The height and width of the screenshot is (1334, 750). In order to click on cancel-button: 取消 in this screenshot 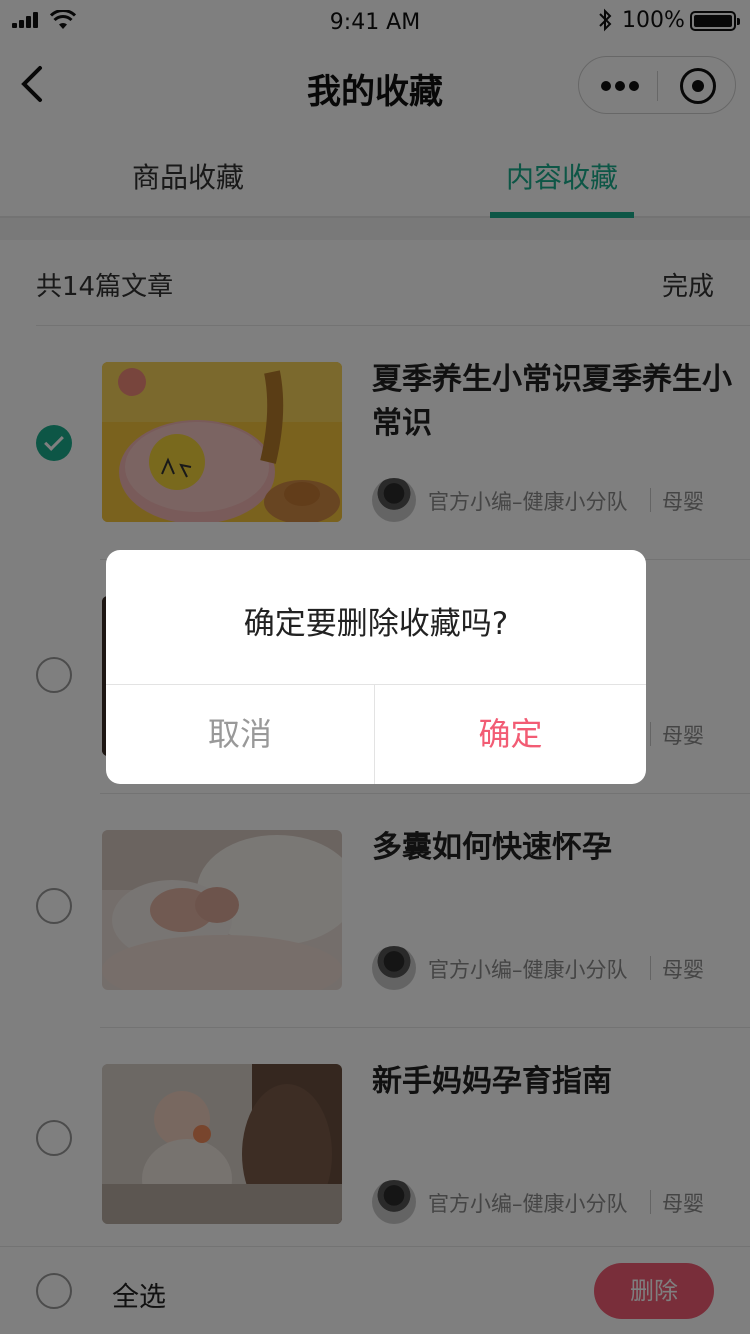, I will do `click(240, 734)`.